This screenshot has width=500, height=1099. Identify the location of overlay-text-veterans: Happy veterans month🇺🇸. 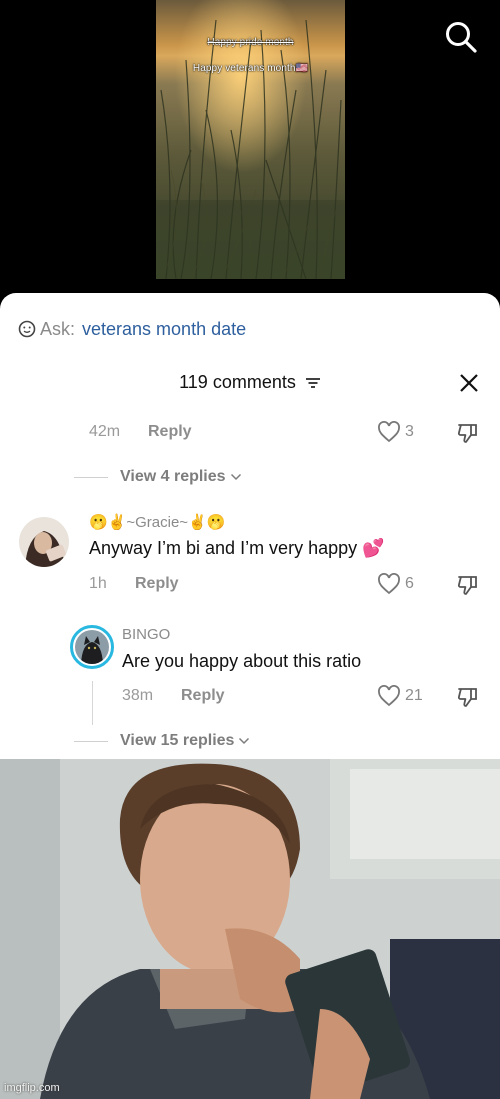
(250, 68).